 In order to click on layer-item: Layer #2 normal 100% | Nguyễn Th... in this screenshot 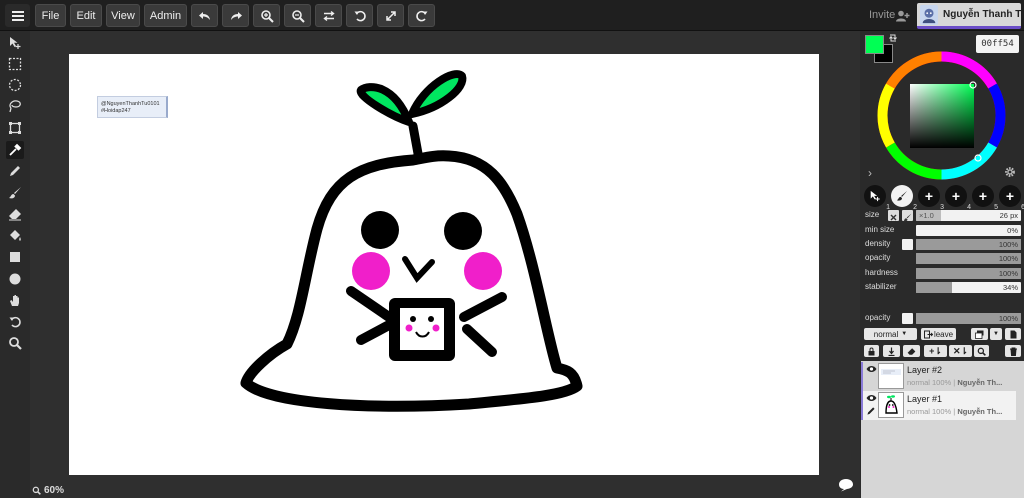, I will do `click(938, 376)`.